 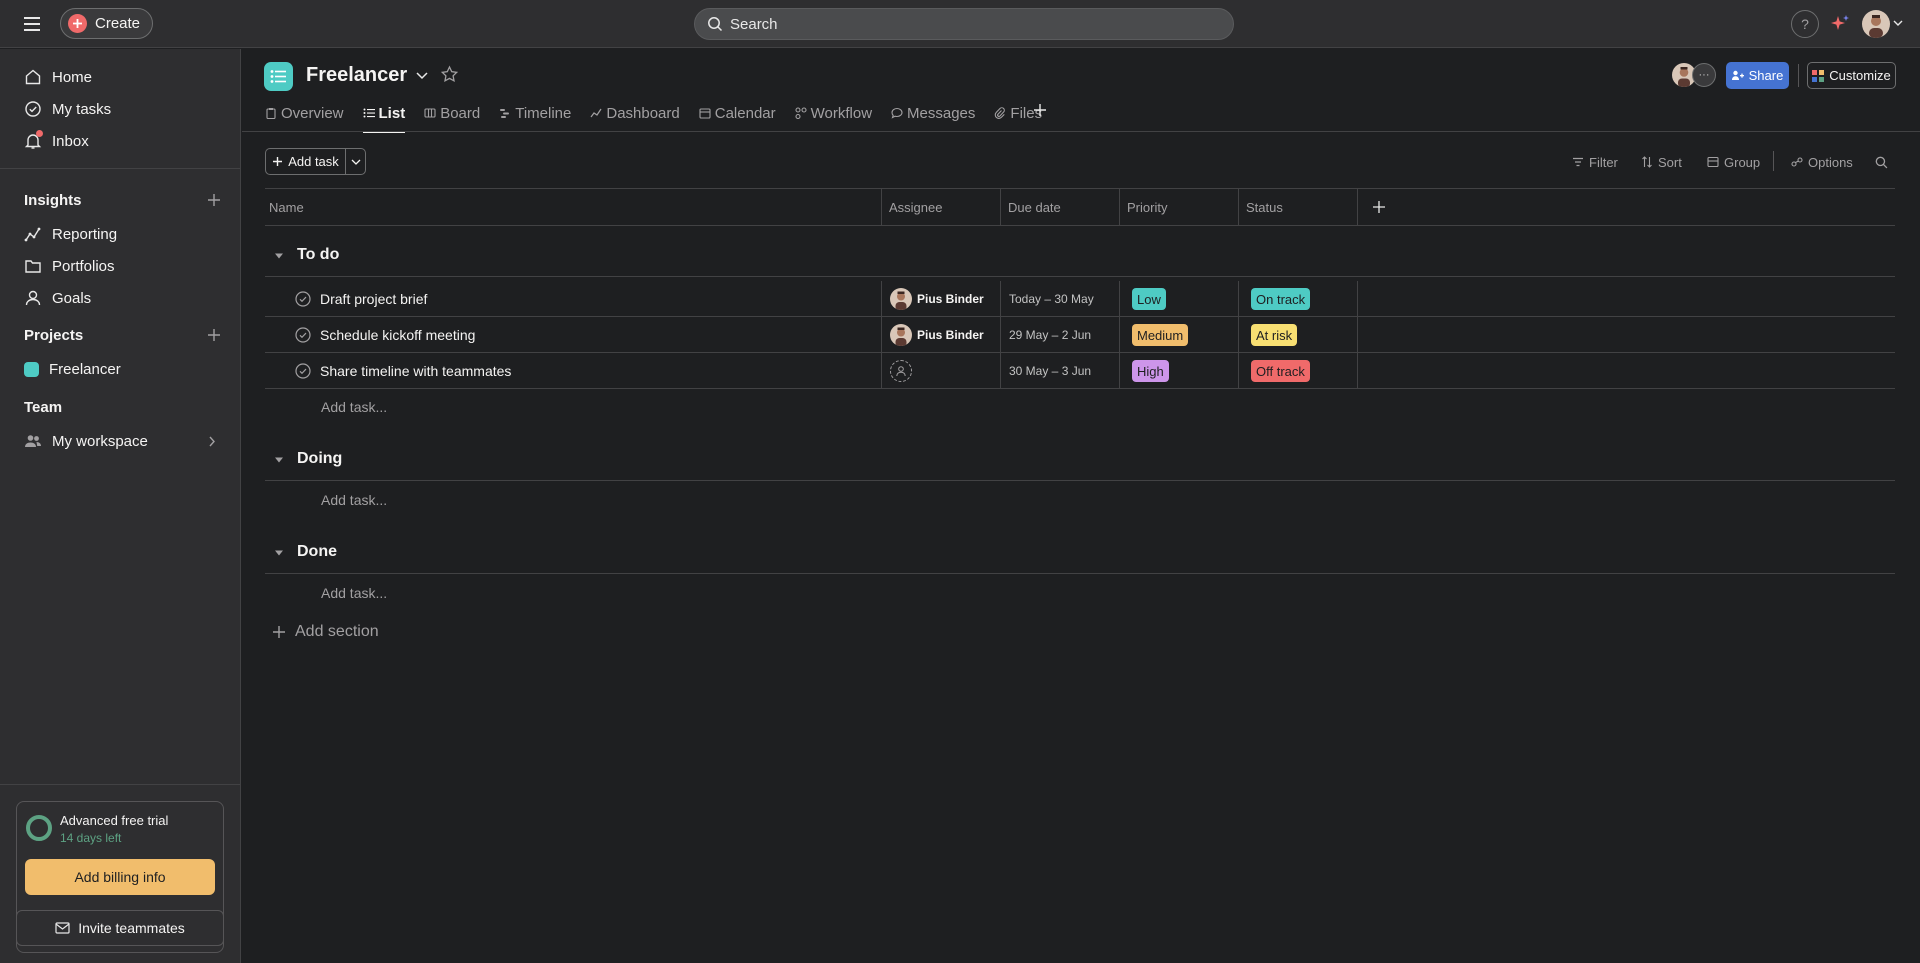 What do you see at coordinates (214, 335) in the screenshot?
I see `add-project-plus-icon` at bounding box center [214, 335].